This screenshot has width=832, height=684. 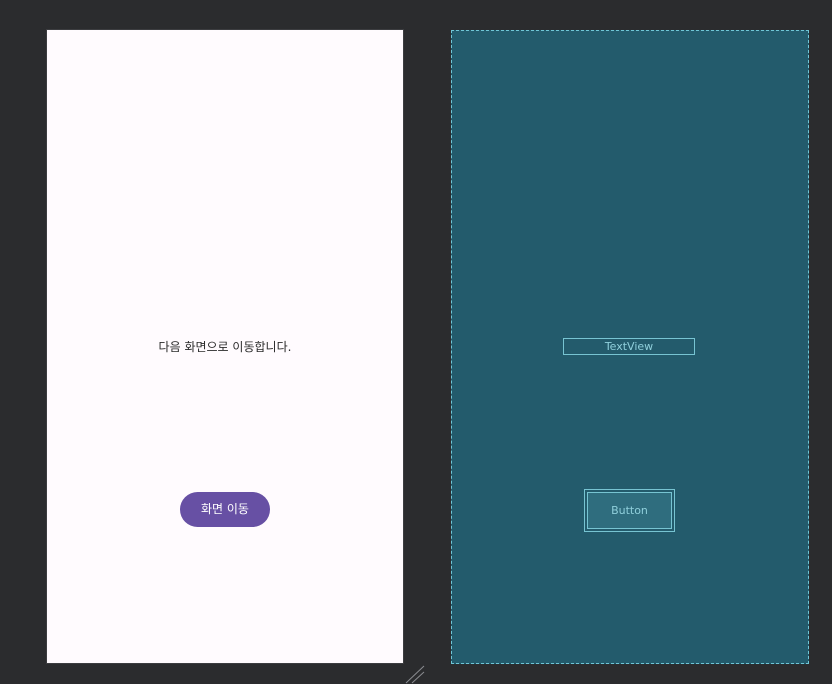 I want to click on move-screen-button: 화면 이동, so click(x=225, y=509).